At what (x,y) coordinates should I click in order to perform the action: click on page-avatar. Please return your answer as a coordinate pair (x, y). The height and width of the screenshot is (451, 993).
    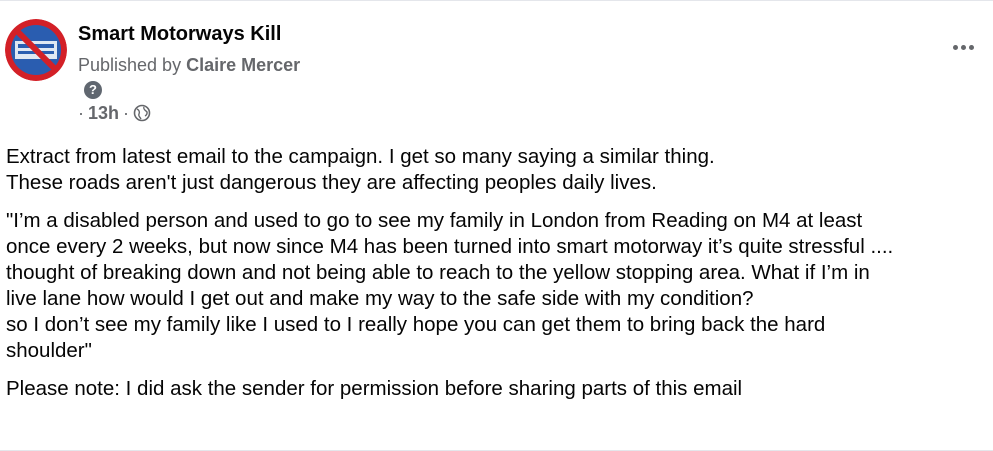
    Looking at the image, I should click on (36, 50).